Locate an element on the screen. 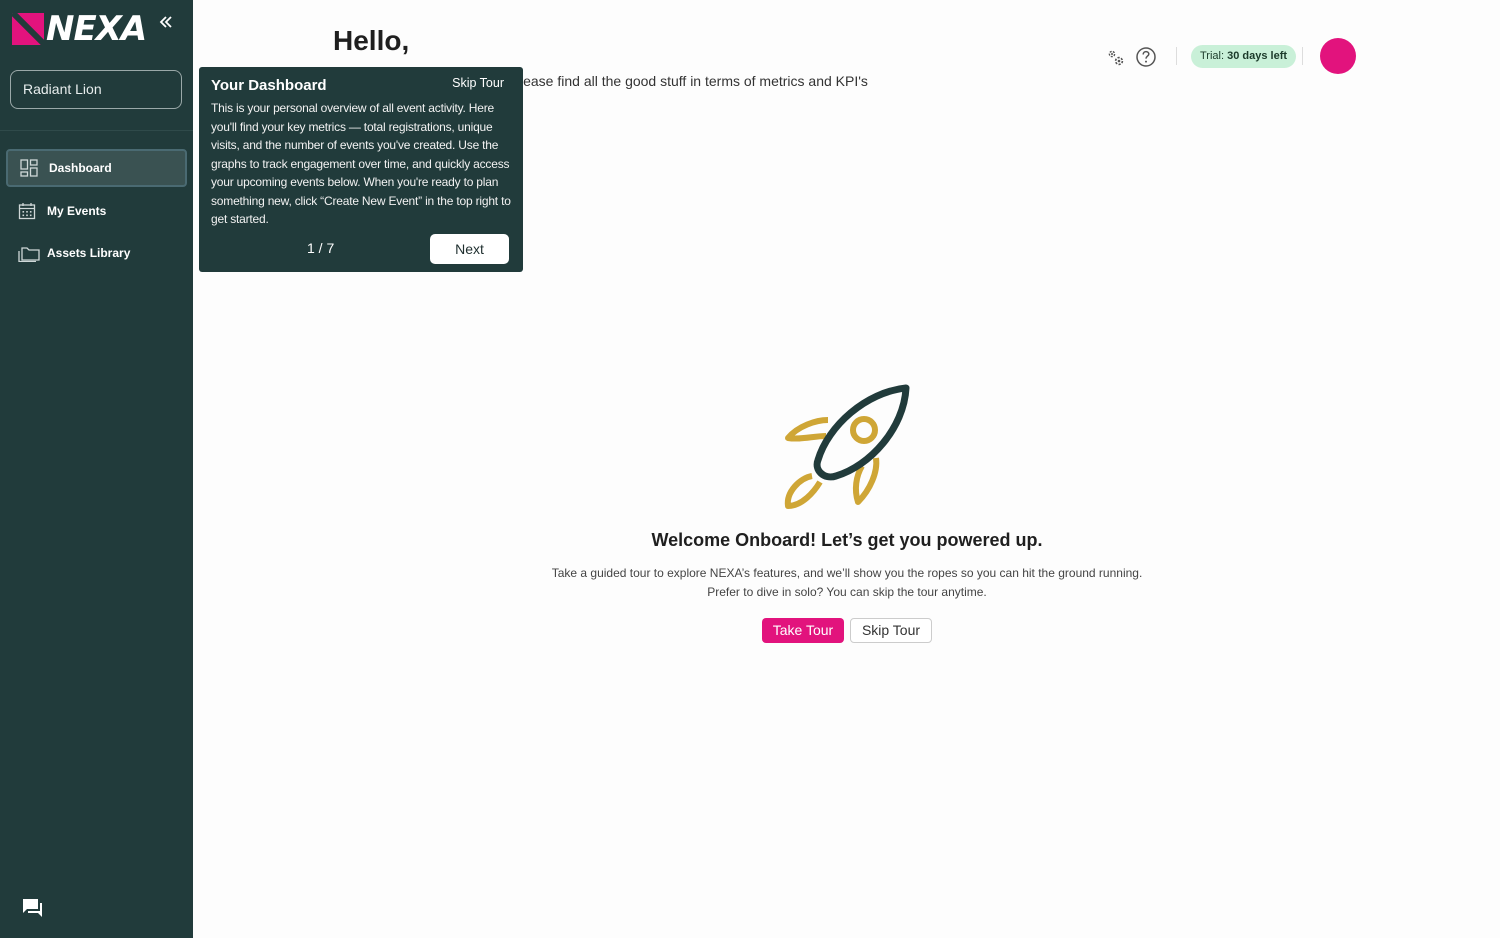  help-button is located at coordinates (1146, 57).